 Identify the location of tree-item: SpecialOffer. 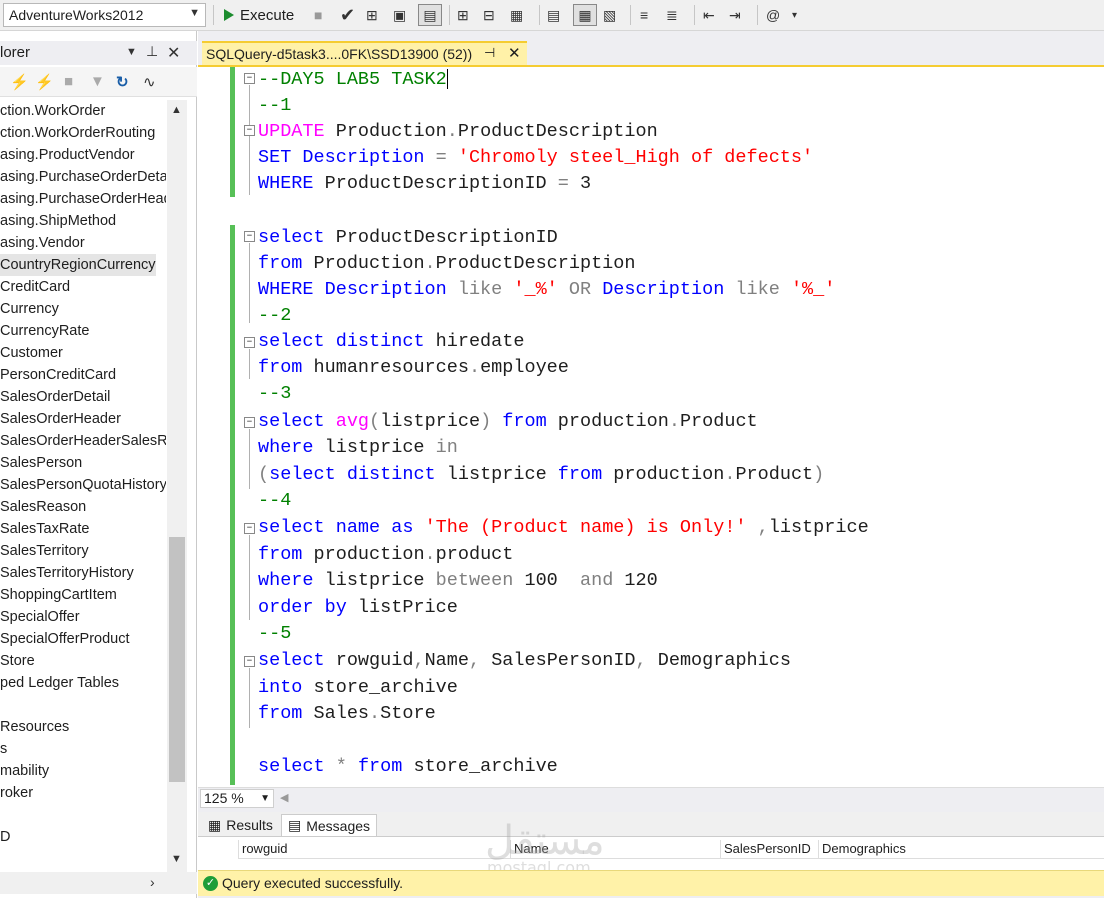
(40, 617).